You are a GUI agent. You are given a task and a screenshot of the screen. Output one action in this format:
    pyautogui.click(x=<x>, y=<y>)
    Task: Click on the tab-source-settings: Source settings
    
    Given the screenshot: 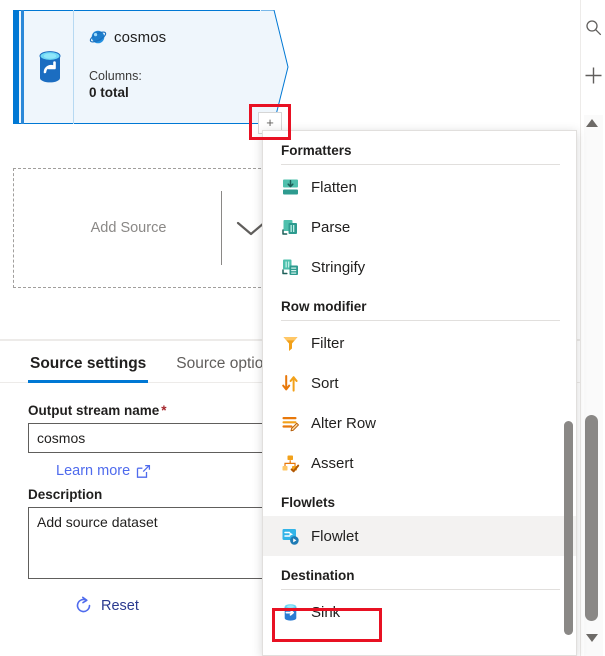 What is the action you would take?
    pyautogui.click(x=88, y=369)
    